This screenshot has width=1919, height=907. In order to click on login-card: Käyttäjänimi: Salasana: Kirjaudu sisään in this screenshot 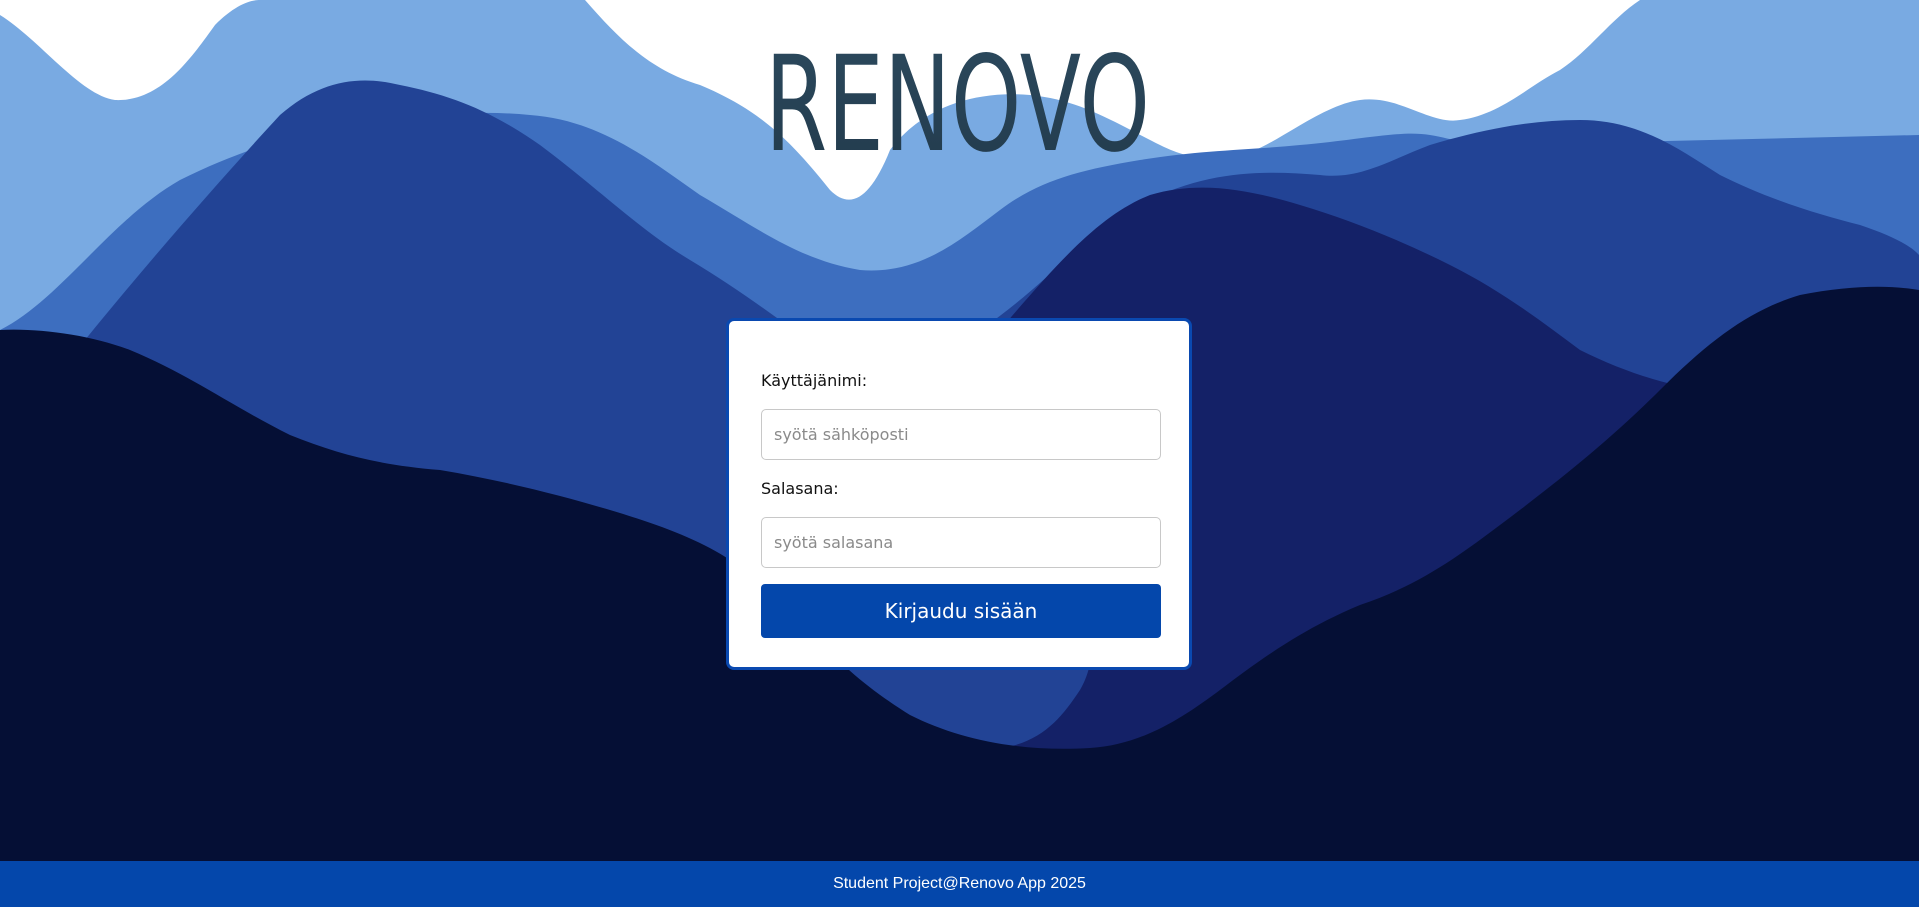, I will do `click(959, 494)`.